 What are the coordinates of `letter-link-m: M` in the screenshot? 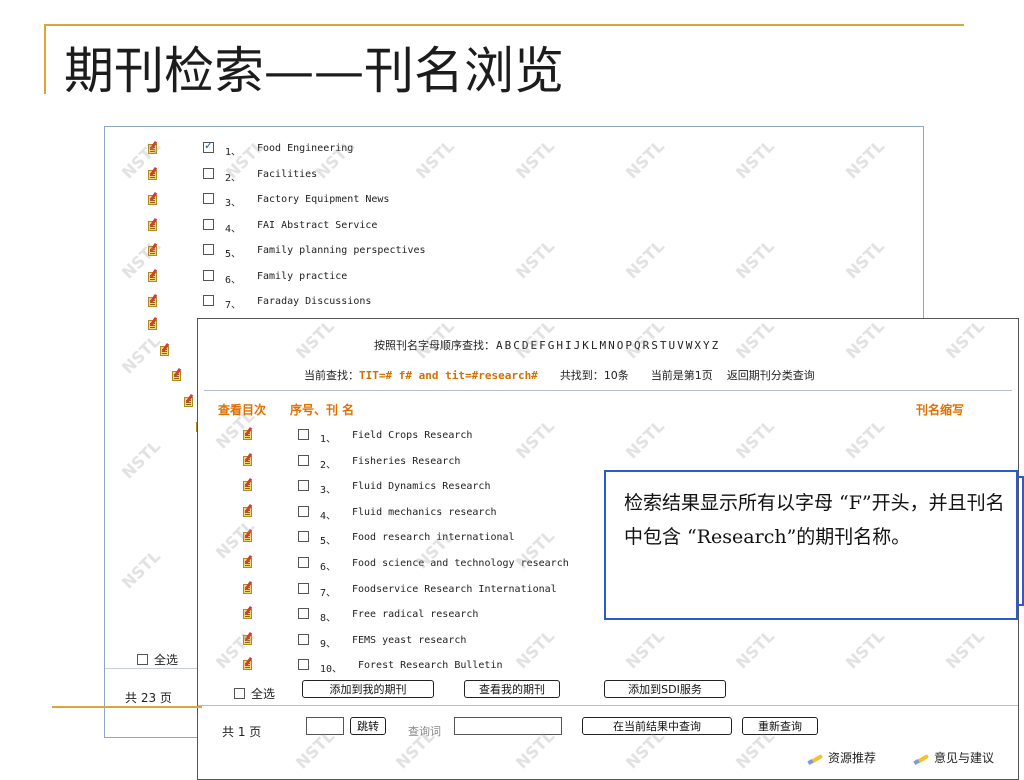 It's located at (603, 345).